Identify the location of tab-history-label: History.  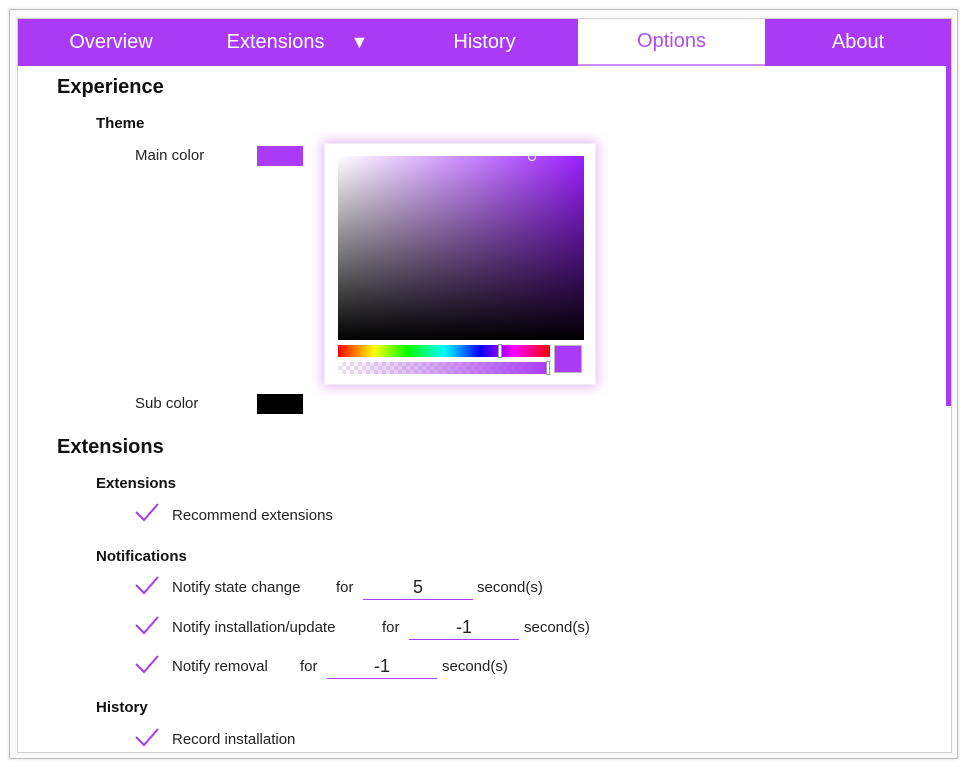
(484, 42).